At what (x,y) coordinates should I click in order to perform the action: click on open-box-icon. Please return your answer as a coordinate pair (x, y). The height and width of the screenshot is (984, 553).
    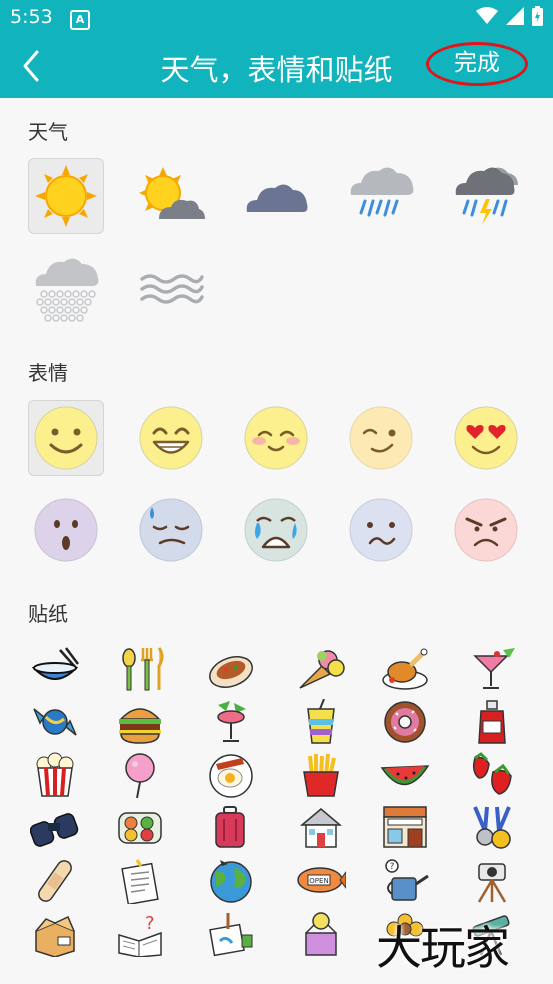
    Looking at the image, I should click on (55, 936).